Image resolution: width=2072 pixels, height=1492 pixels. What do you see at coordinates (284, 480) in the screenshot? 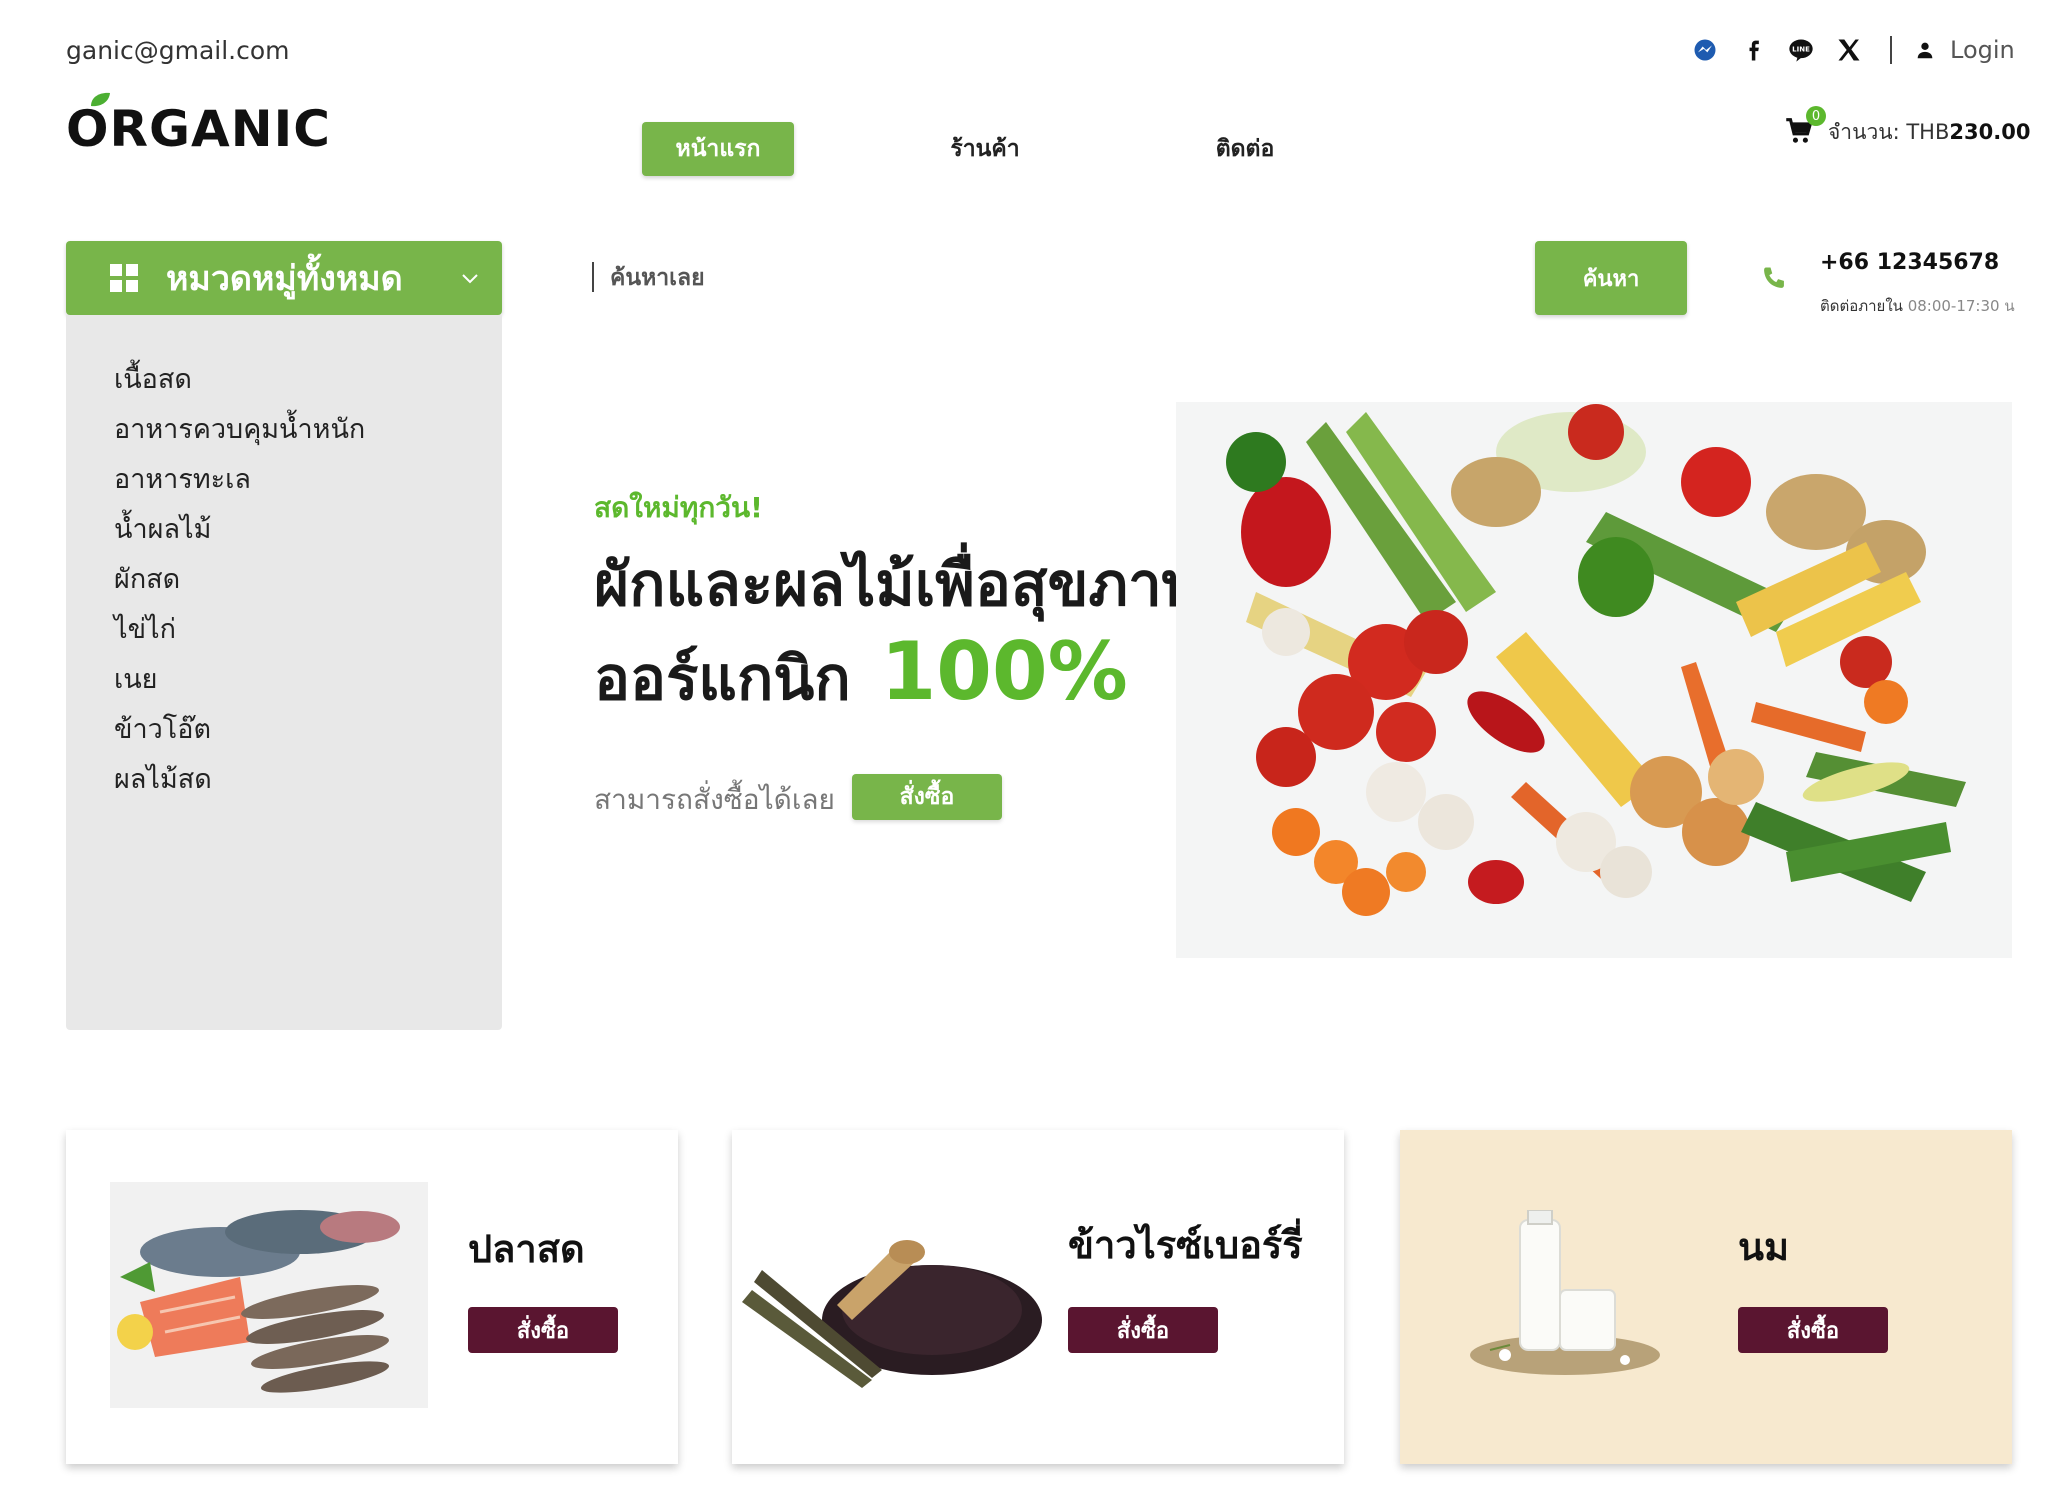
I see `category-item: อาหารทะเล` at bounding box center [284, 480].